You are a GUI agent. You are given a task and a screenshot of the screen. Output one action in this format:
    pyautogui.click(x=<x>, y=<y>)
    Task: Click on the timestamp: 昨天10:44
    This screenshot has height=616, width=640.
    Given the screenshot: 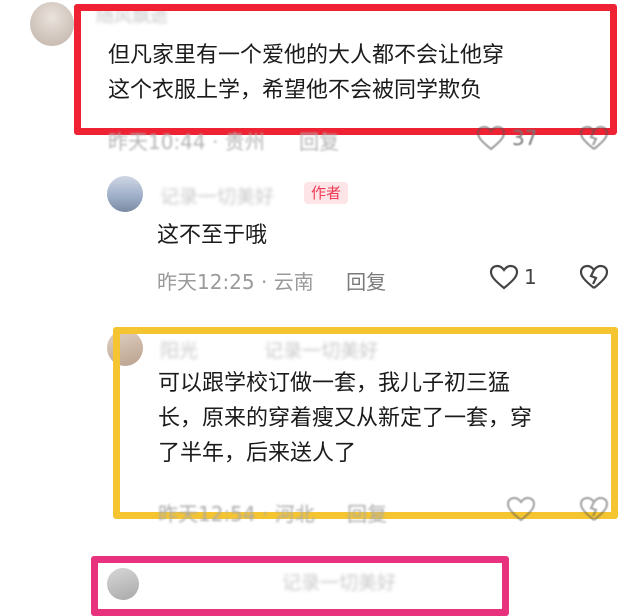 What is the action you would take?
    pyautogui.click(x=157, y=142)
    